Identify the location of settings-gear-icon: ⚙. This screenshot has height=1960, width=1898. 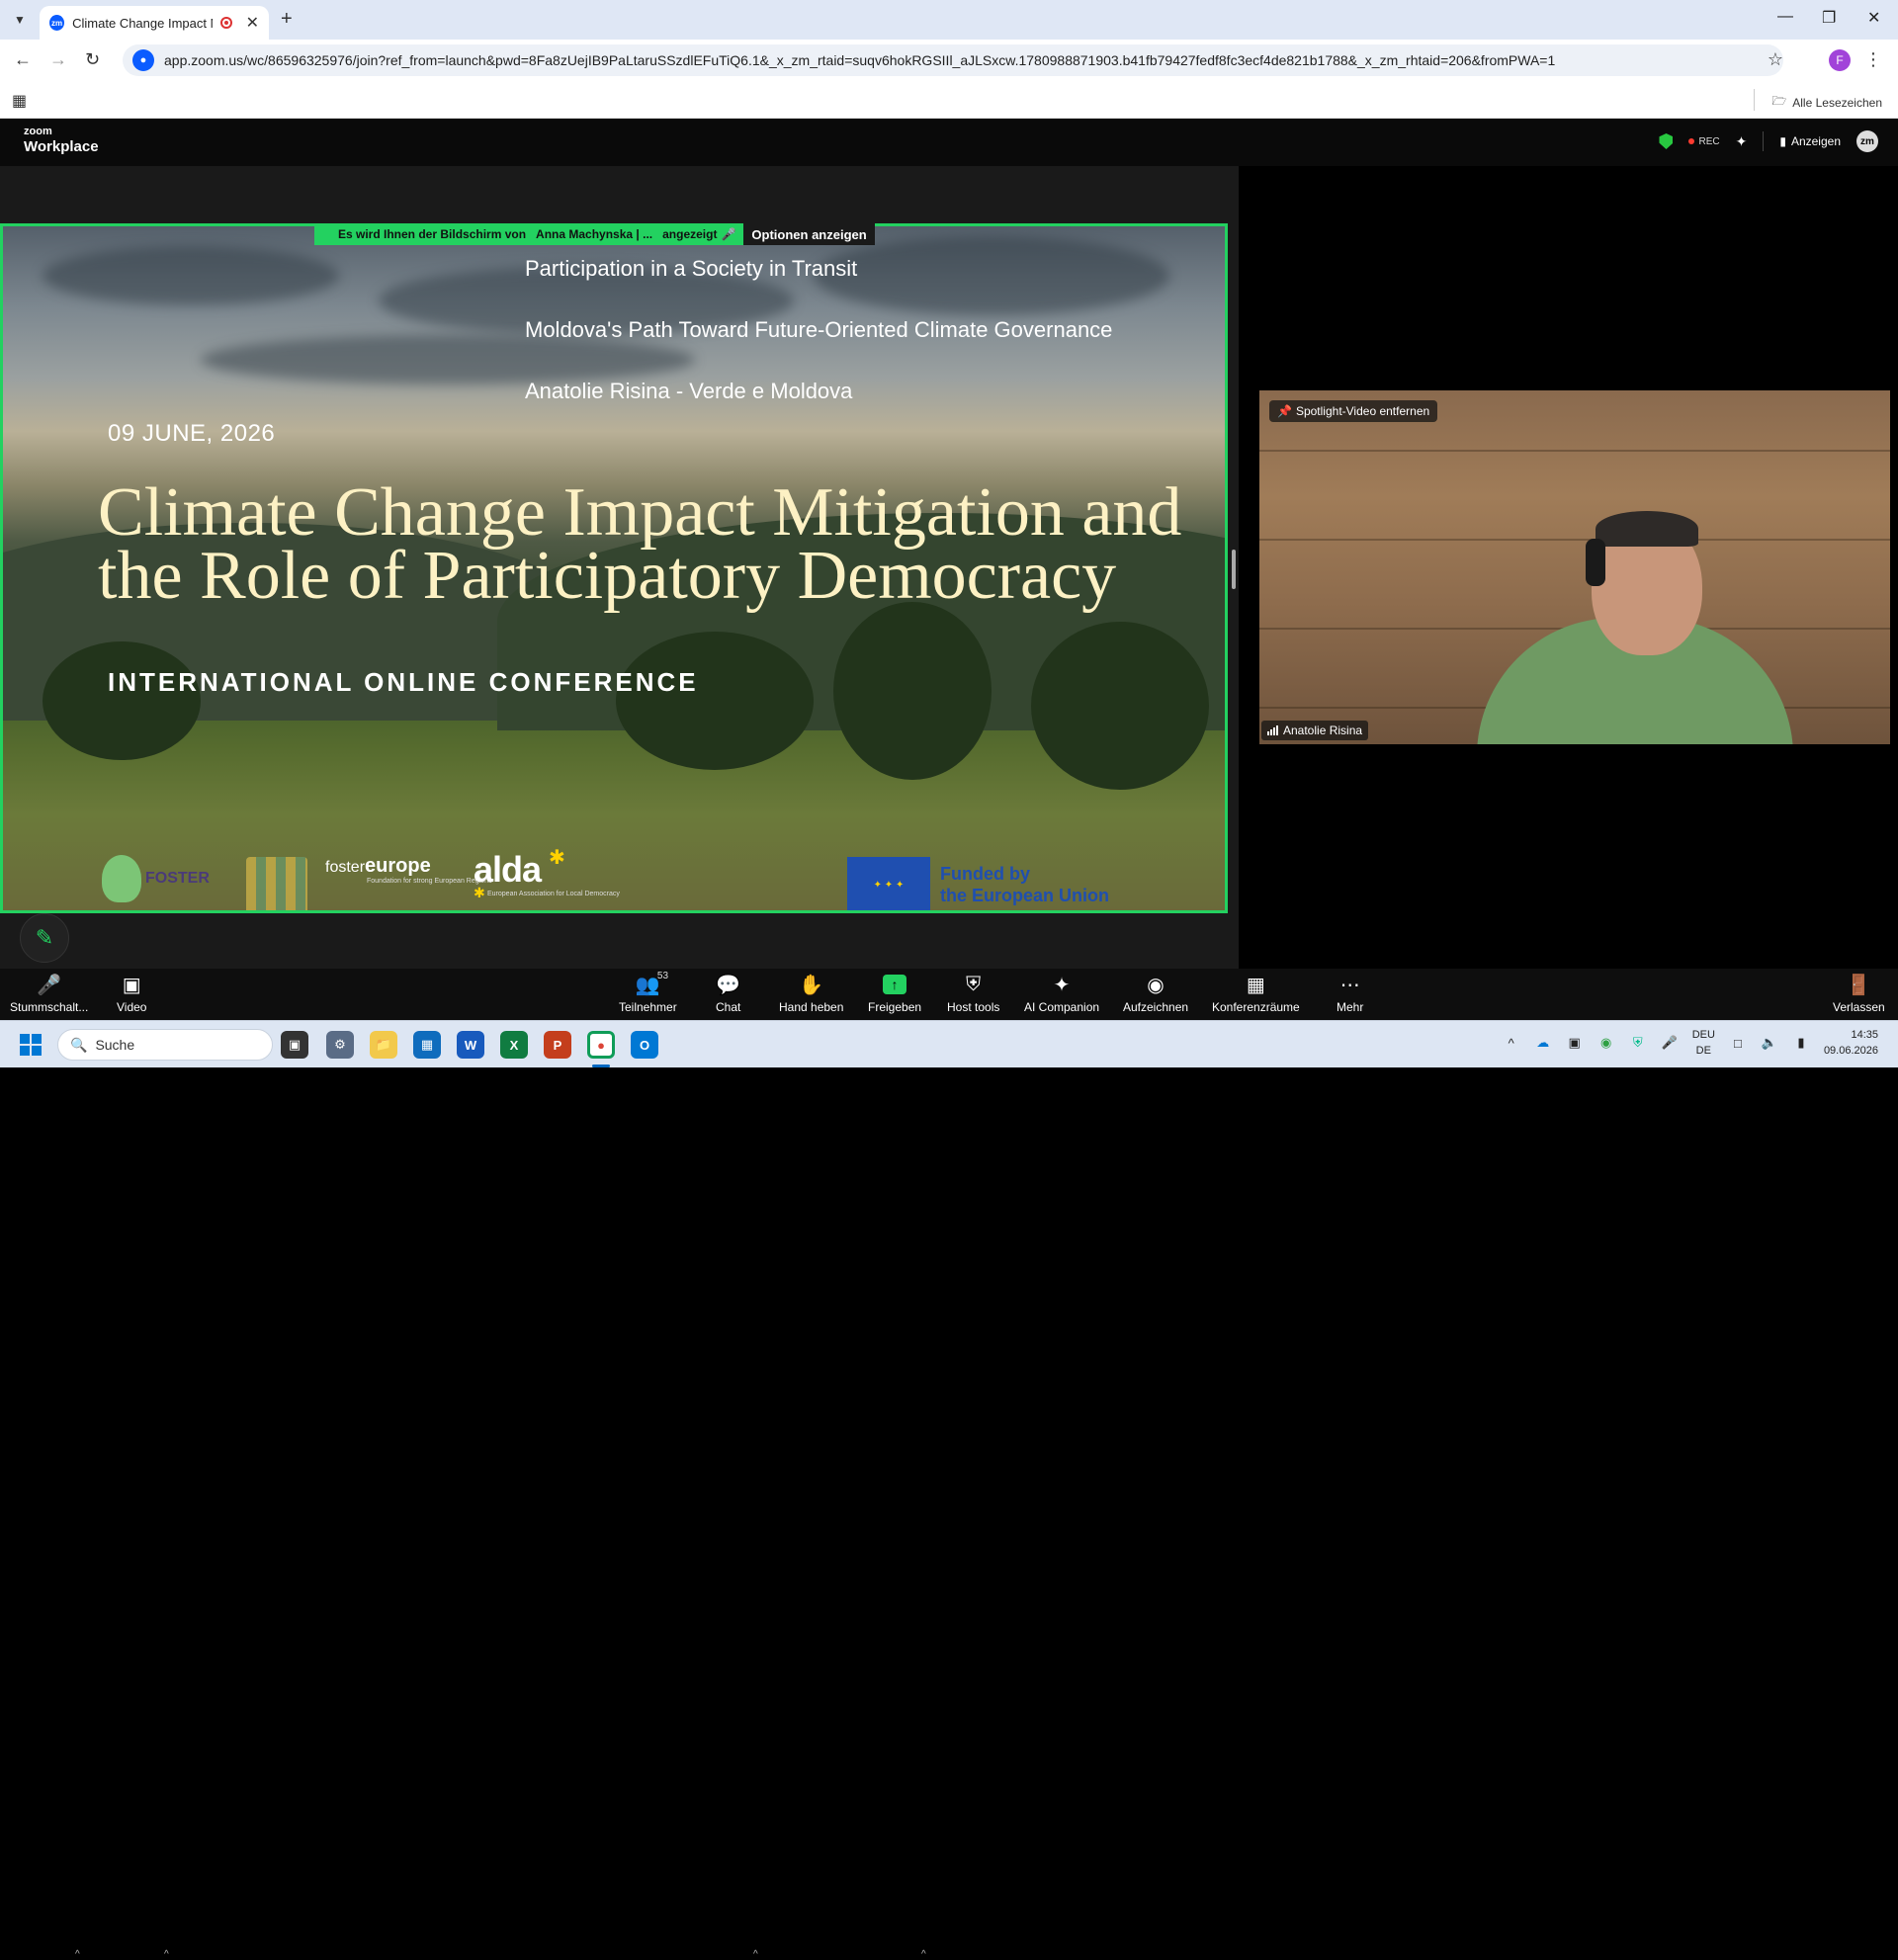
(340, 1045).